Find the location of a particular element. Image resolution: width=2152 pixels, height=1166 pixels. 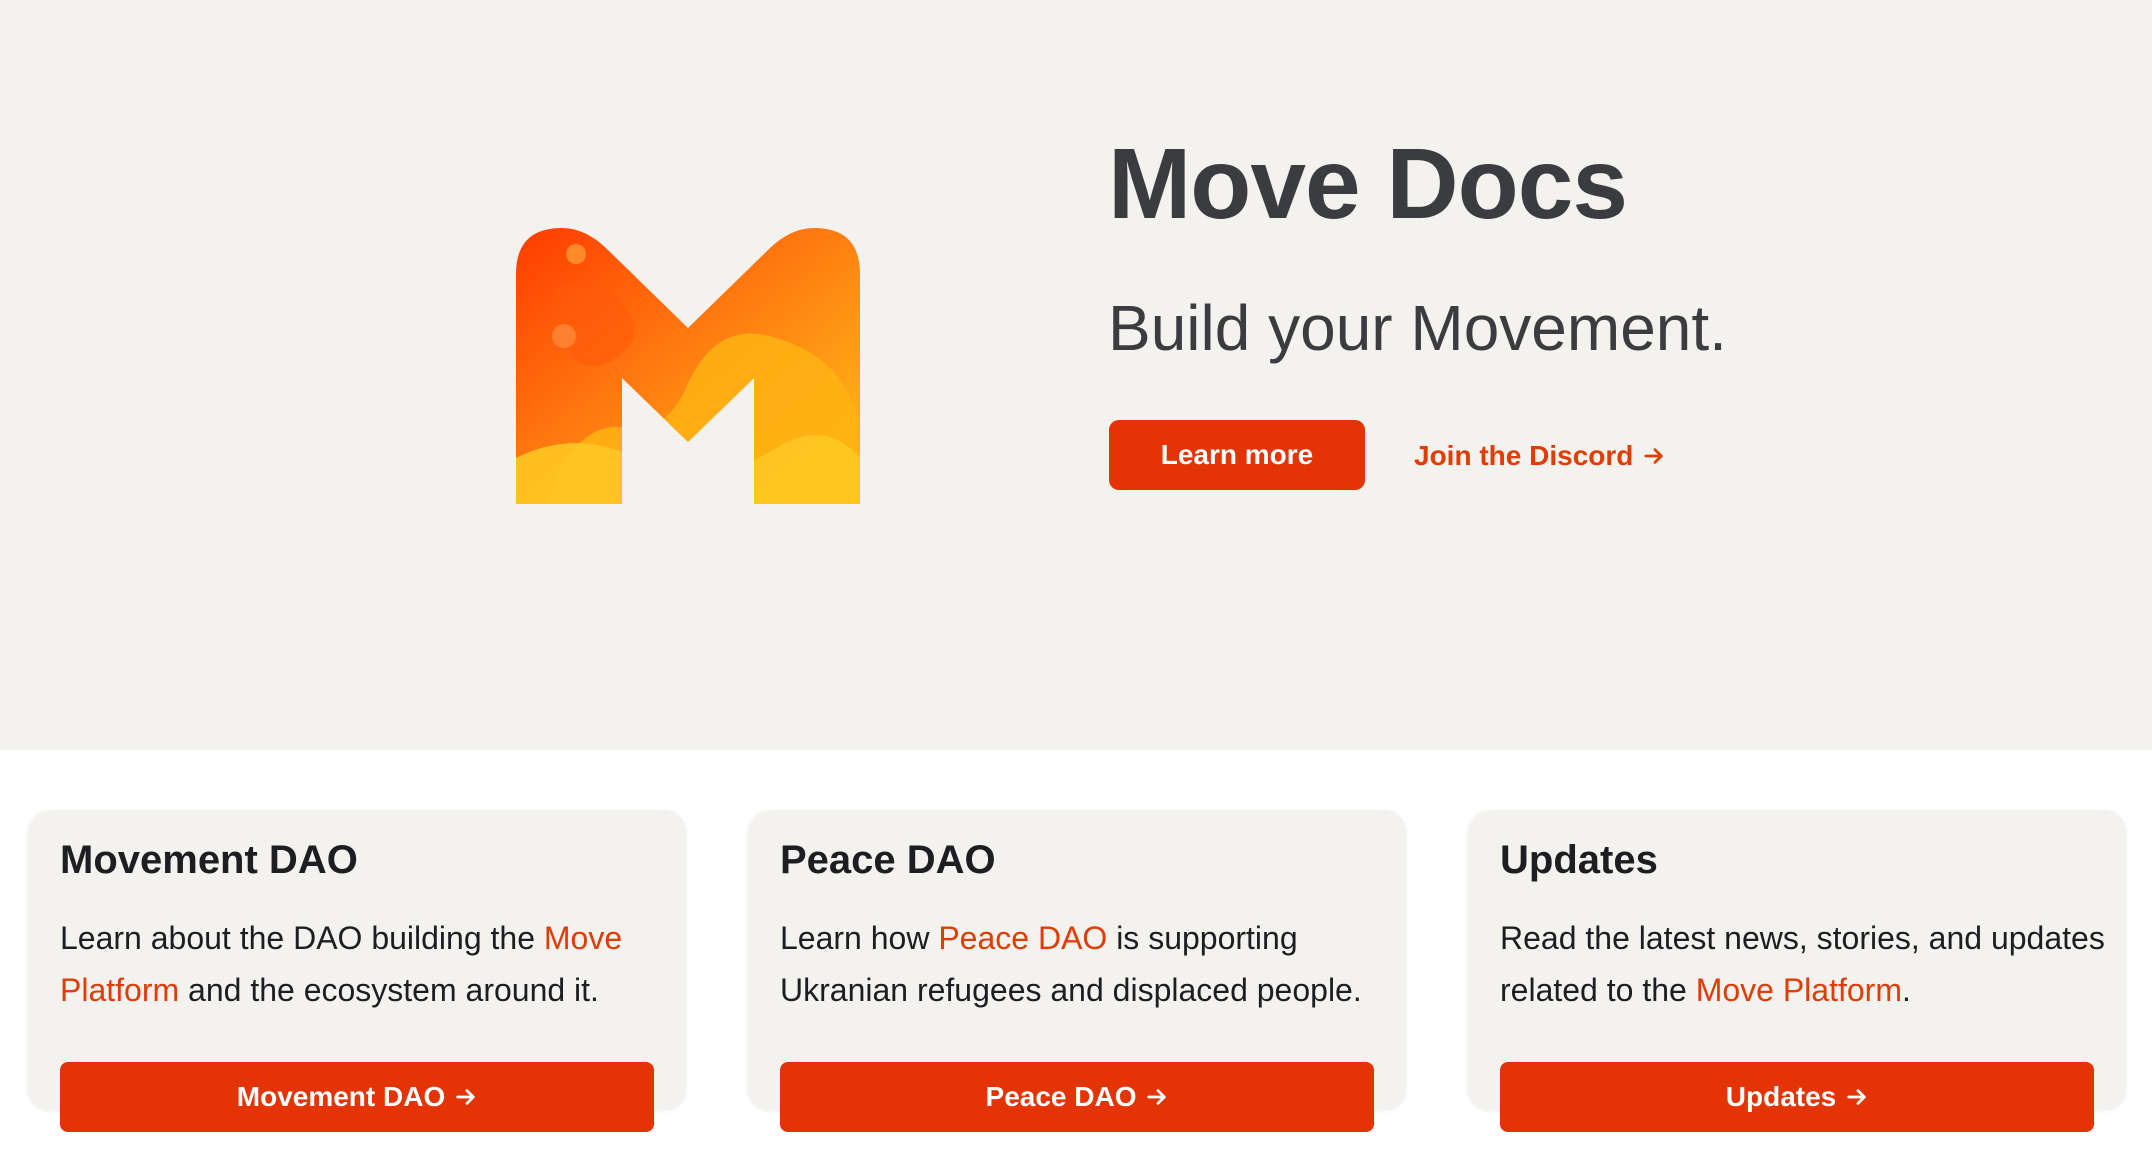

learn-more-button: Learn more is located at coordinates (1237, 455).